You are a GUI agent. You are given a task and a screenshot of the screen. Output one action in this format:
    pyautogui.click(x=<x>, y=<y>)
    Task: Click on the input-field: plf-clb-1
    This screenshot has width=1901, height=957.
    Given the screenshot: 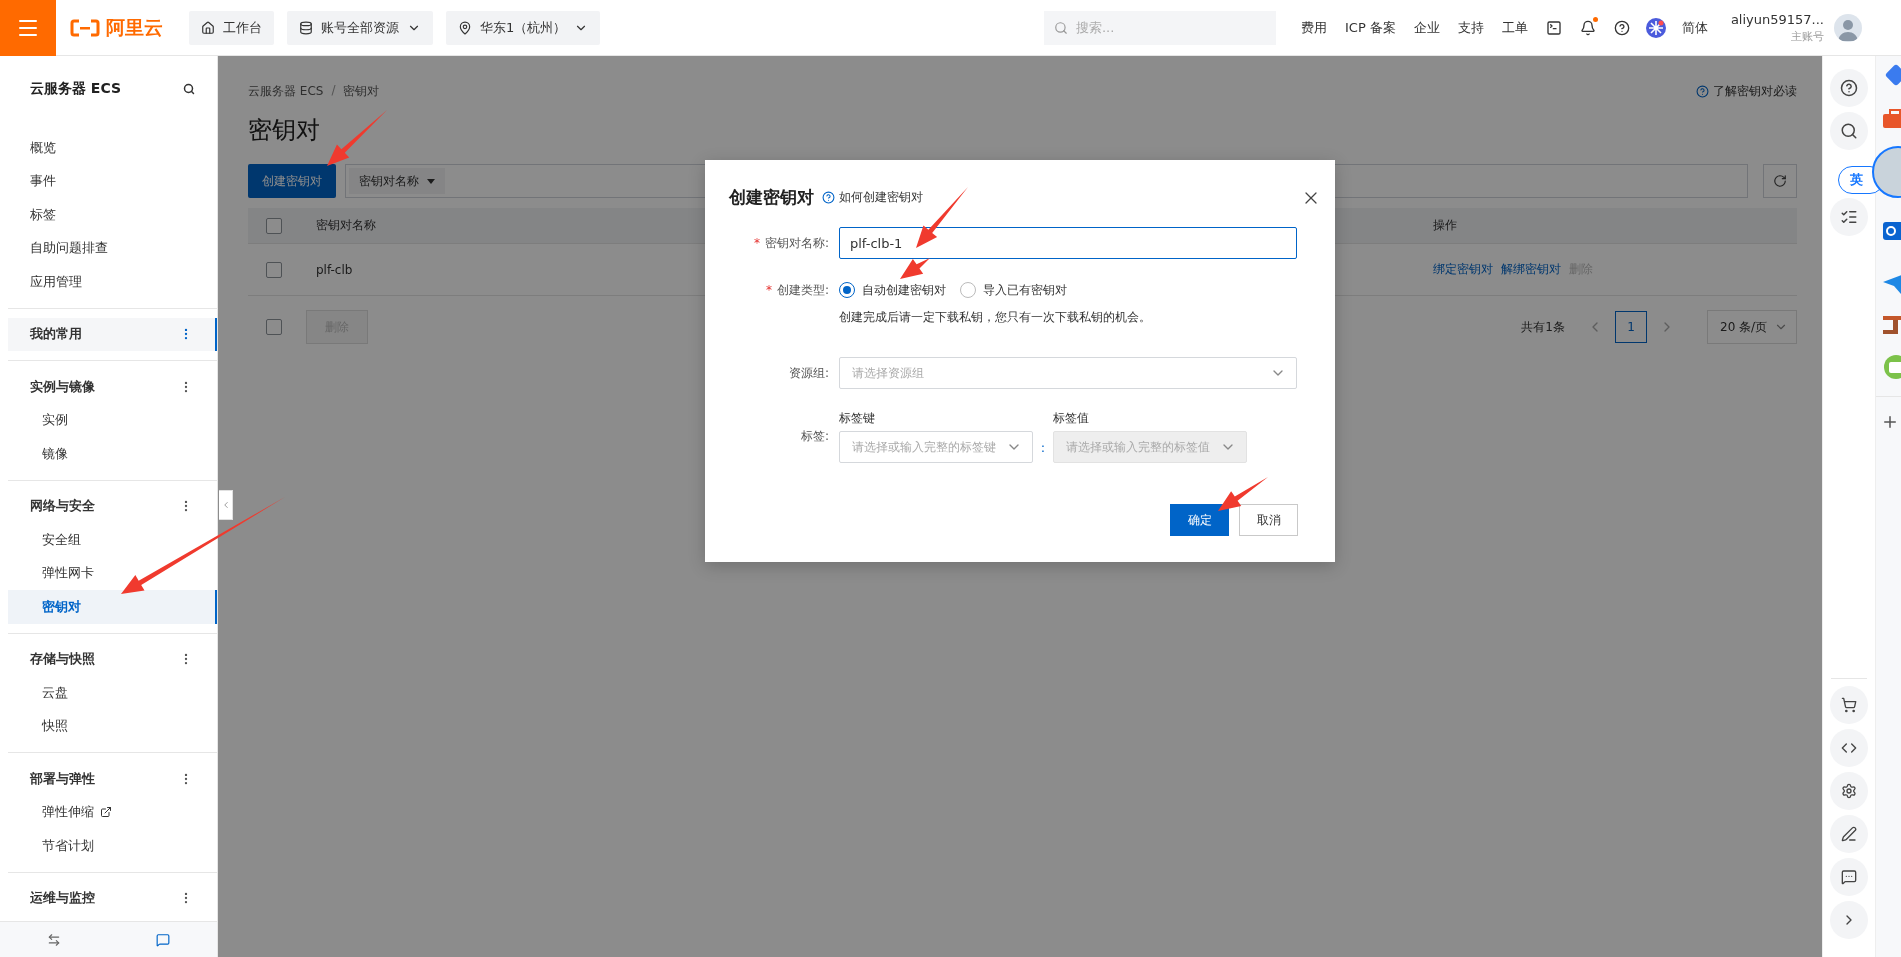 What is the action you would take?
    pyautogui.click(x=1068, y=243)
    